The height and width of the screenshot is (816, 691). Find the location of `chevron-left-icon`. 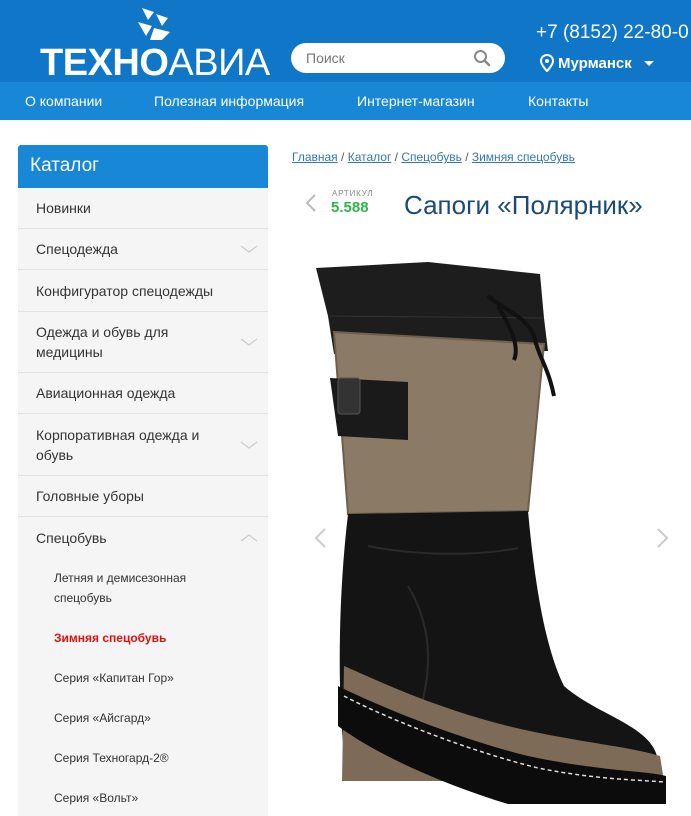

chevron-left-icon is located at coordinates (311, 203).